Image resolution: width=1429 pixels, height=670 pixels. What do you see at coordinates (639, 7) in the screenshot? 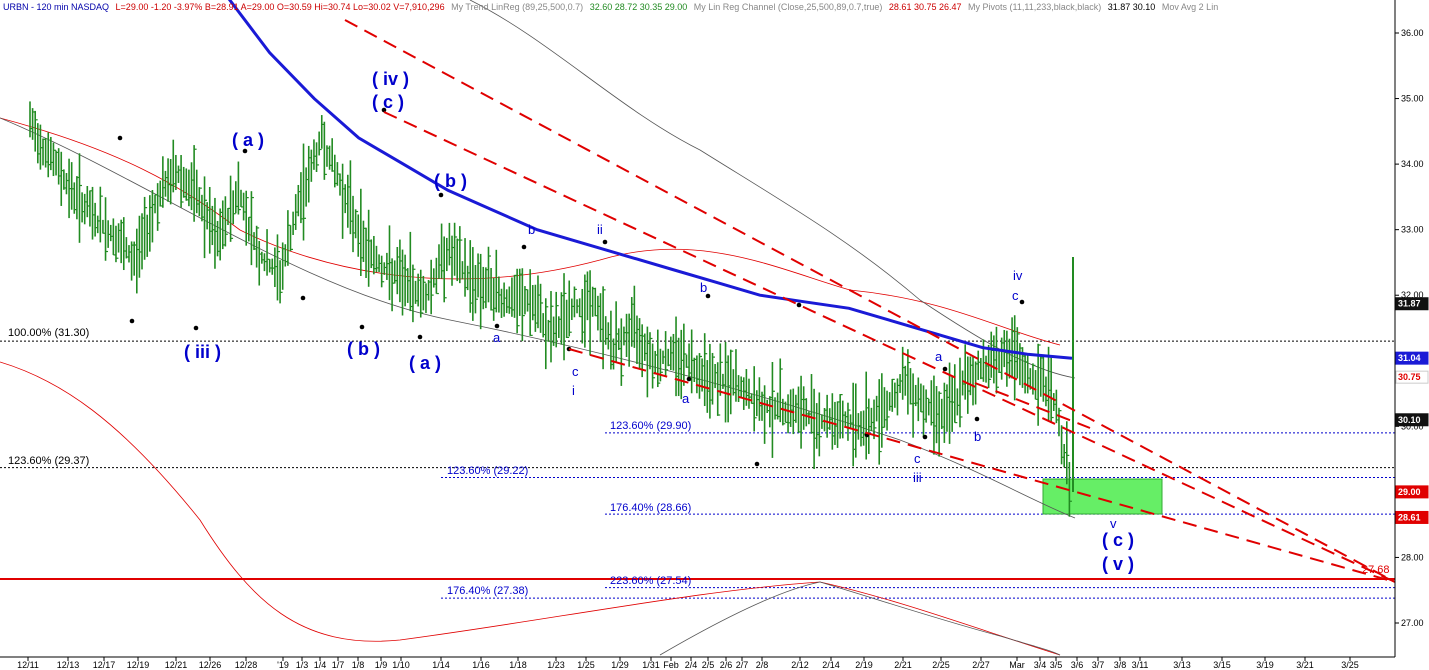
I see `study1-values: 32.60 28.72 30.35 29.00` at bounding box center [639, 7].